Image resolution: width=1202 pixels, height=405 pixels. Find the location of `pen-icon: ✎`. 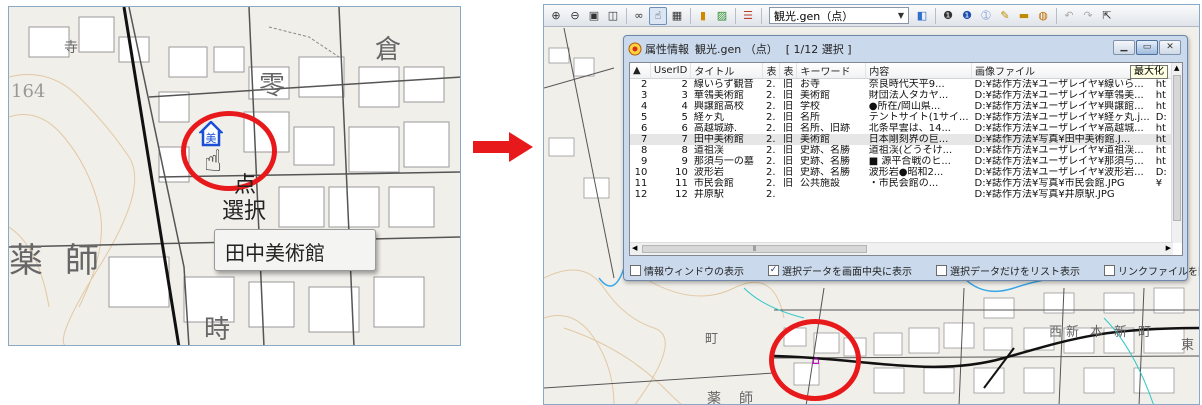

pen-icon: ✎ is located at coordinates (1005, 16).